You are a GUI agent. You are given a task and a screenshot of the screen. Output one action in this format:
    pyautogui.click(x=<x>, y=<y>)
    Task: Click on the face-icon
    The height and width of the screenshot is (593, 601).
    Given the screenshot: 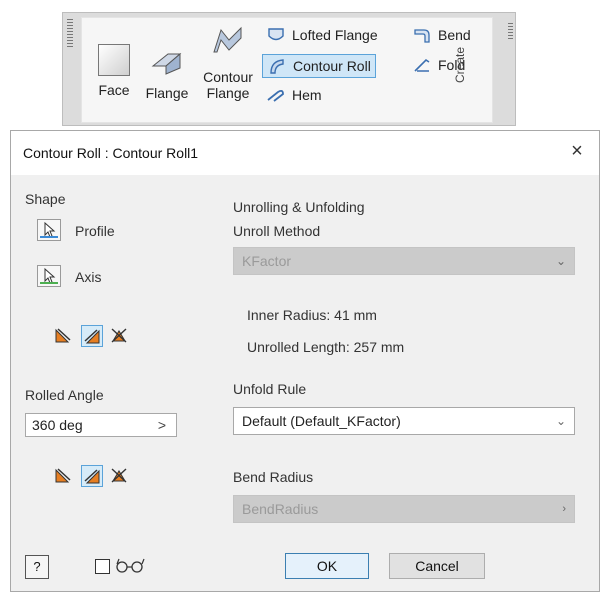 What is the action you would take?
    pyautogui.click(x=114, y=60)
    